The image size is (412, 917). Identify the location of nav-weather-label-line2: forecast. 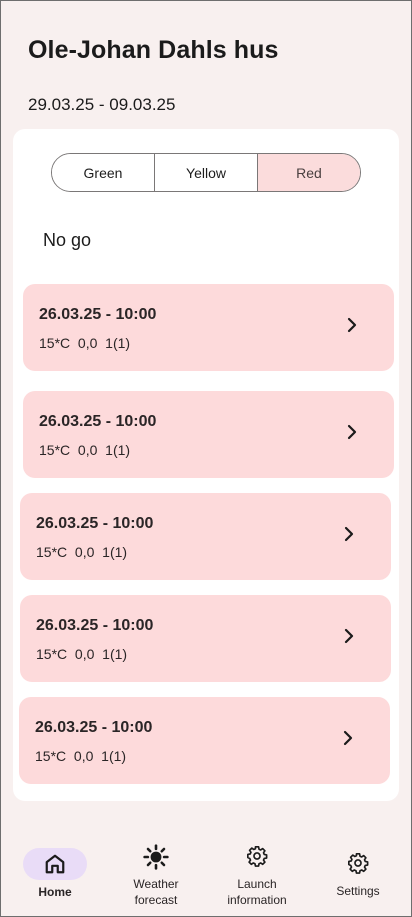
(156, 900).